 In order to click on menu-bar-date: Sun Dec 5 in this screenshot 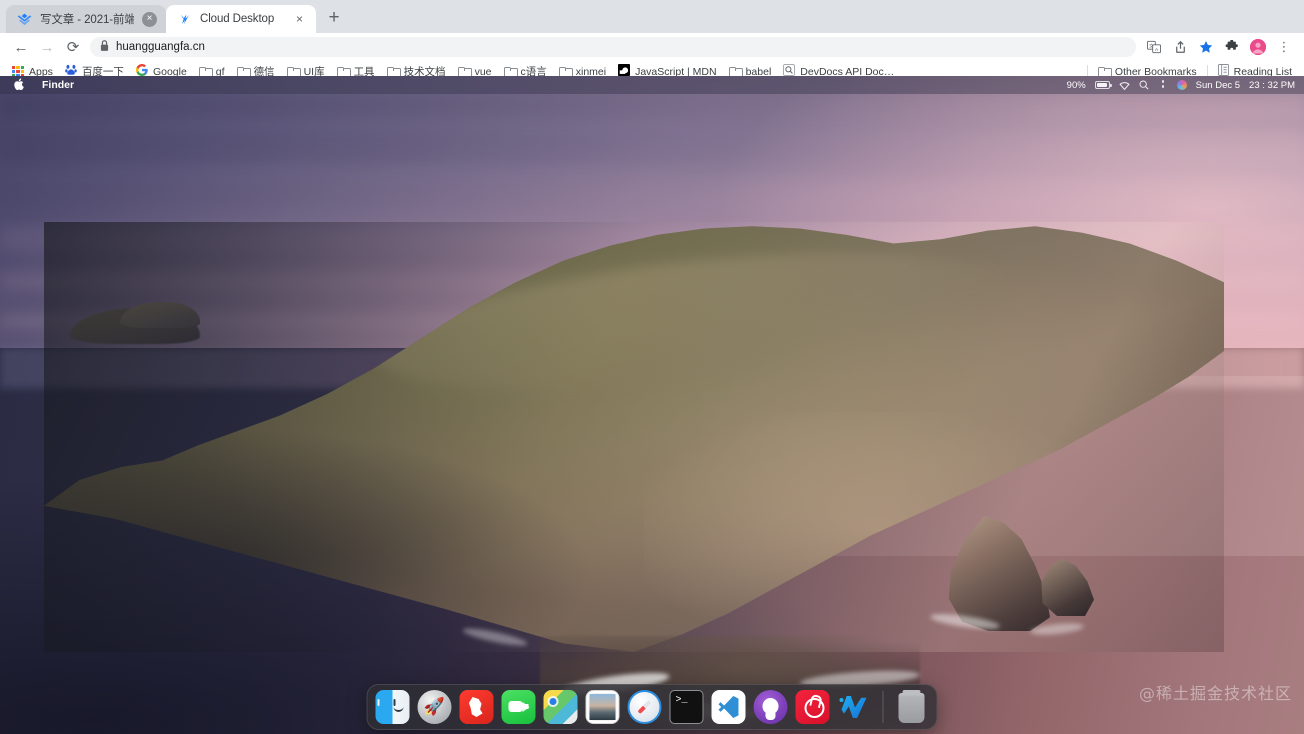, I will do `click(1218, 85)`.